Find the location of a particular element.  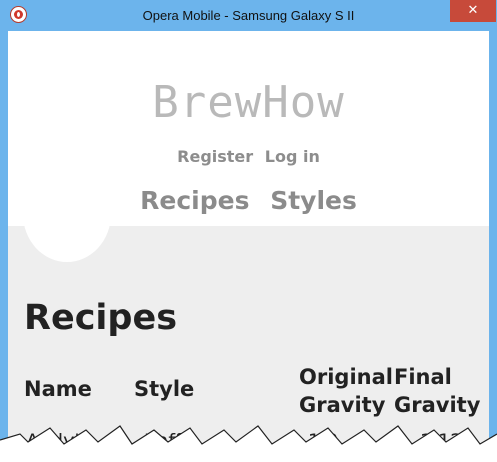

column-header-name-line1: Name is located at coordinates (58, 389).